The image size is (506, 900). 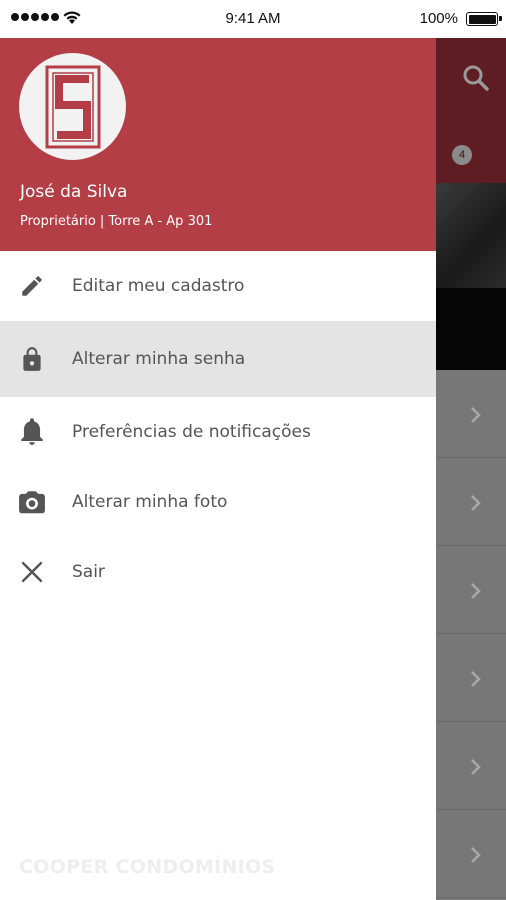 I want to click on pencil-icon, so click(x=32, y=286).